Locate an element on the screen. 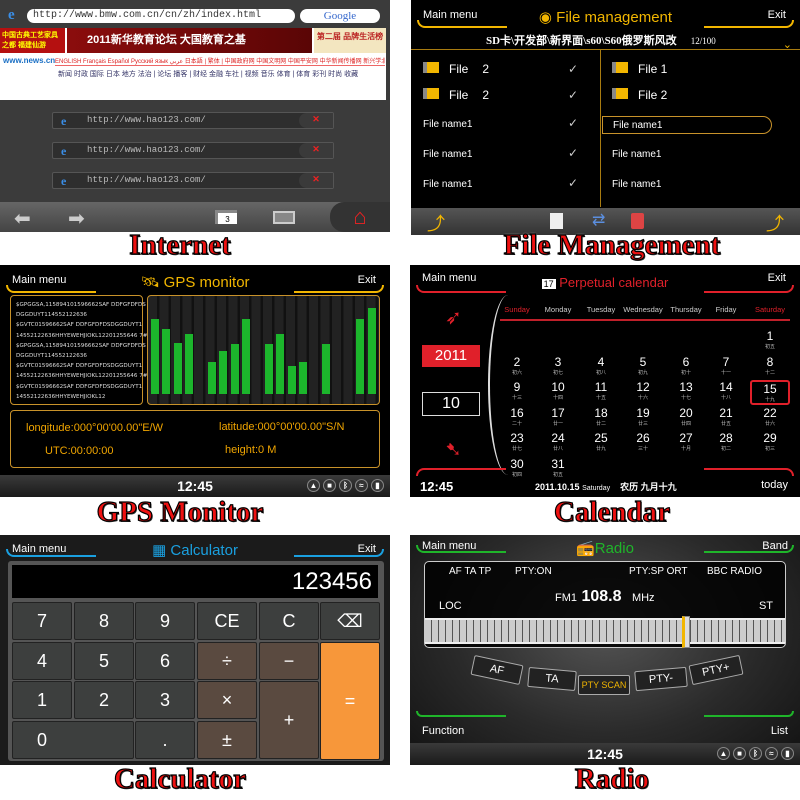 The height and width of the screenshot is (800, 800). calendar-day: 17 廿一 is located at coordinates (558, 416).